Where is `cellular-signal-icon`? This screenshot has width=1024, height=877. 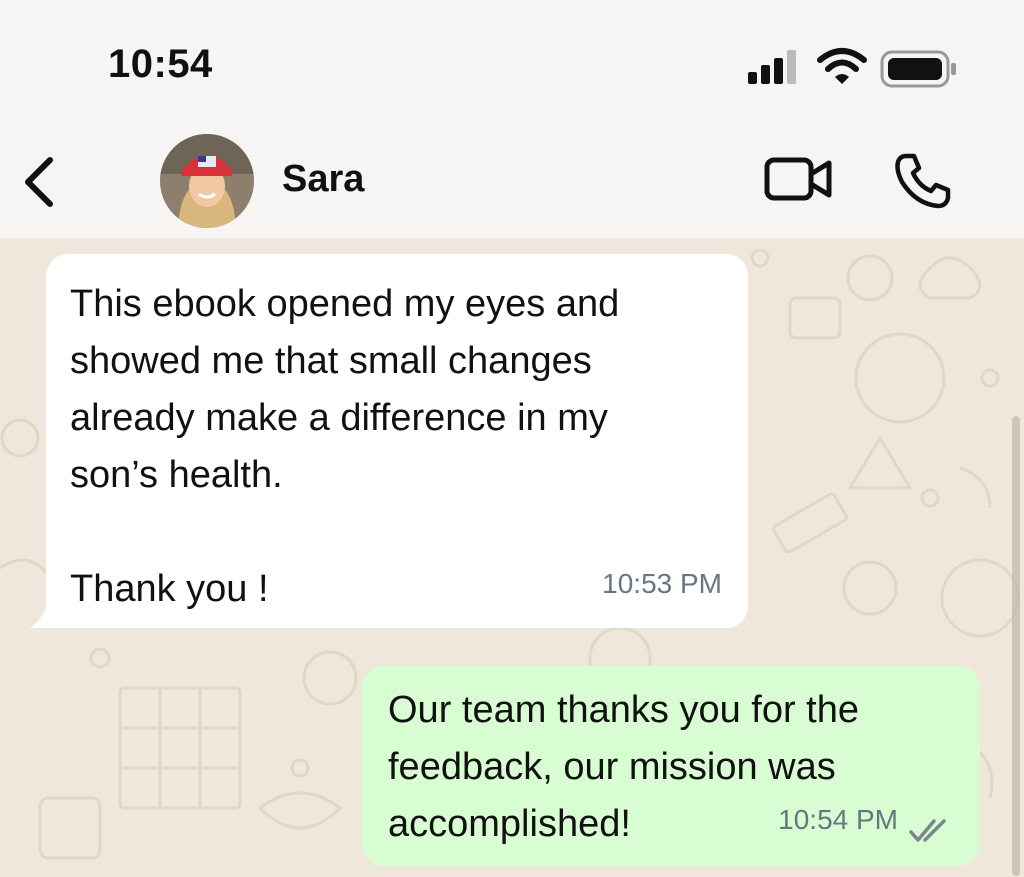 cellular-signal-icon is located at coordinates (772, 67).